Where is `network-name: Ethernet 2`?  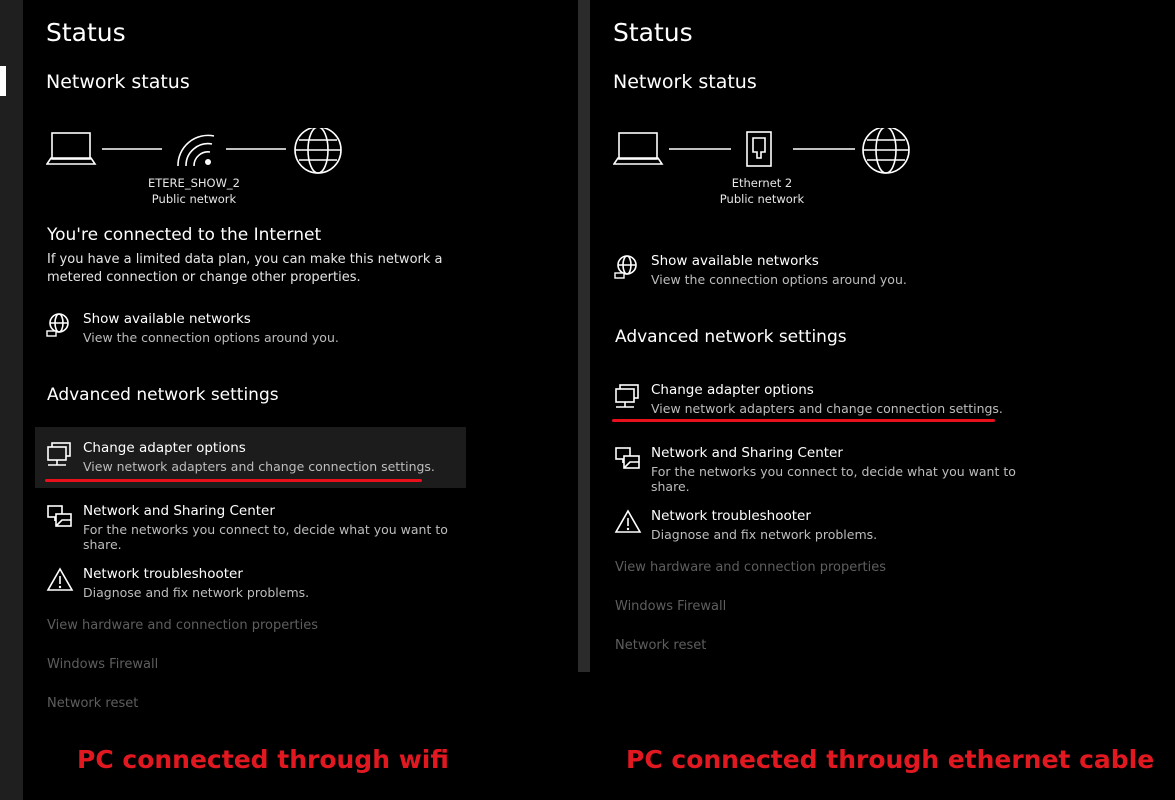 network-name: Ethernet 2 is located at coordinates (762, 183).